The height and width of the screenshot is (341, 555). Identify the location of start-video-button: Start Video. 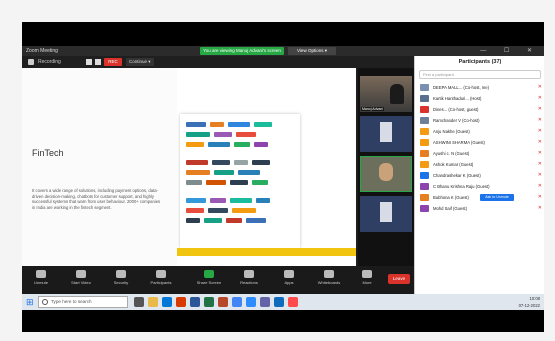
(81, 277).